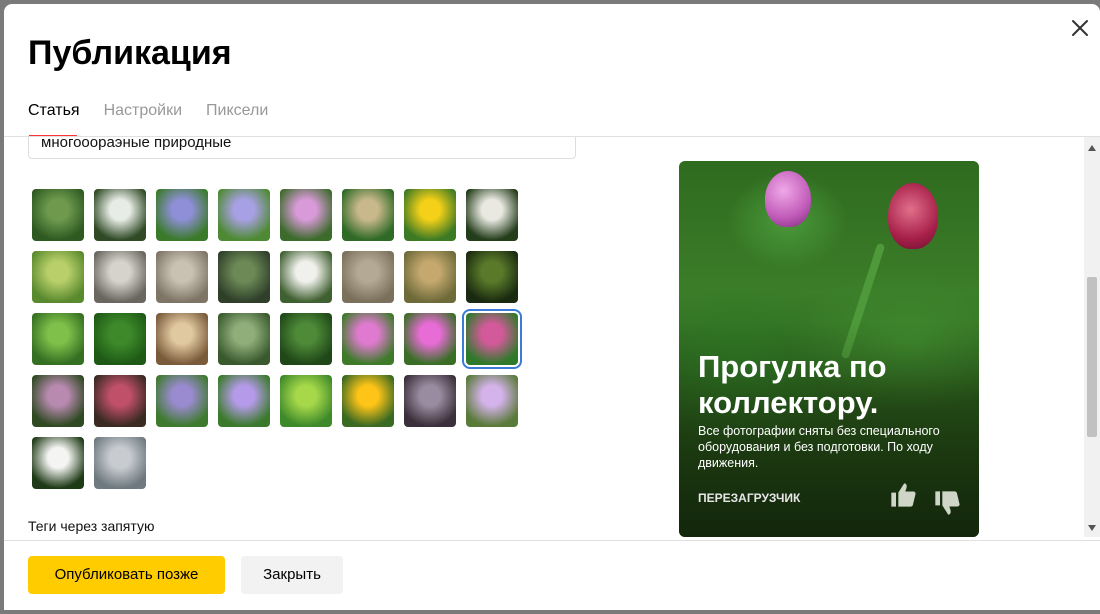  I want to click on cover-thumbnail-insect-on-stone, so click(182, 277).